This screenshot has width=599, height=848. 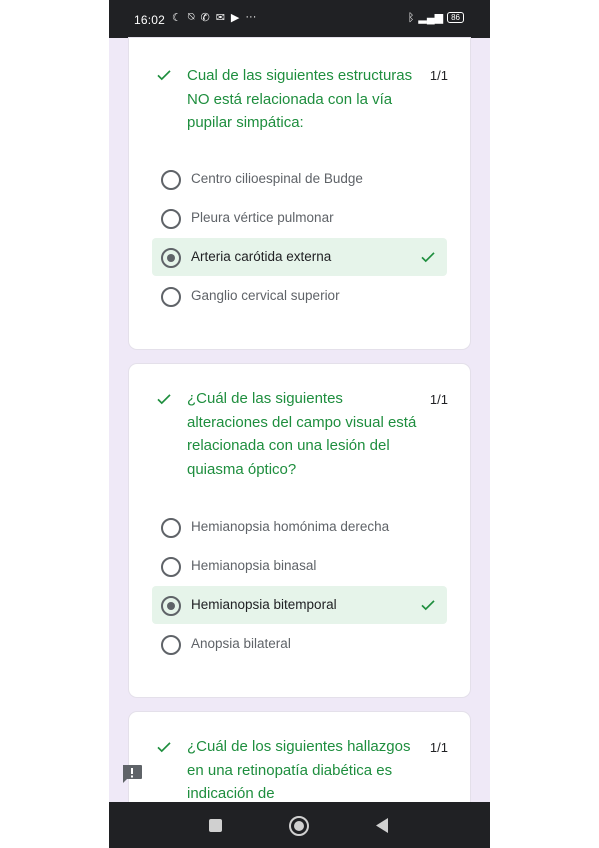 What do you see at coordinates (251, 17) in the screenshot?
I see `overflow-indicator: ···` at bounding box center [251, 17].